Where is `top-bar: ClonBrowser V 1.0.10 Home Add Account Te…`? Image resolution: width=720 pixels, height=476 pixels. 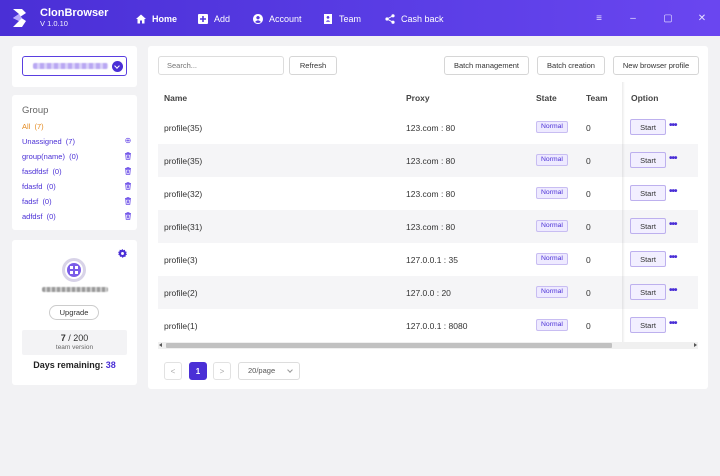
top-bar: ClonBrowser V 1.0.10 Home Add Account Te… is located at coordinates (360, 18).